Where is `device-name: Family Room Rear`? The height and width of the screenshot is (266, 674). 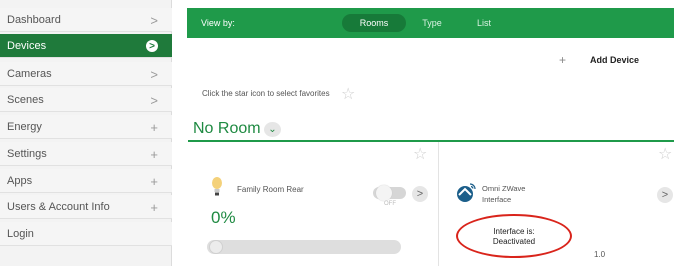 device-name: Family Room Rear is located at coordinates (270, 189).